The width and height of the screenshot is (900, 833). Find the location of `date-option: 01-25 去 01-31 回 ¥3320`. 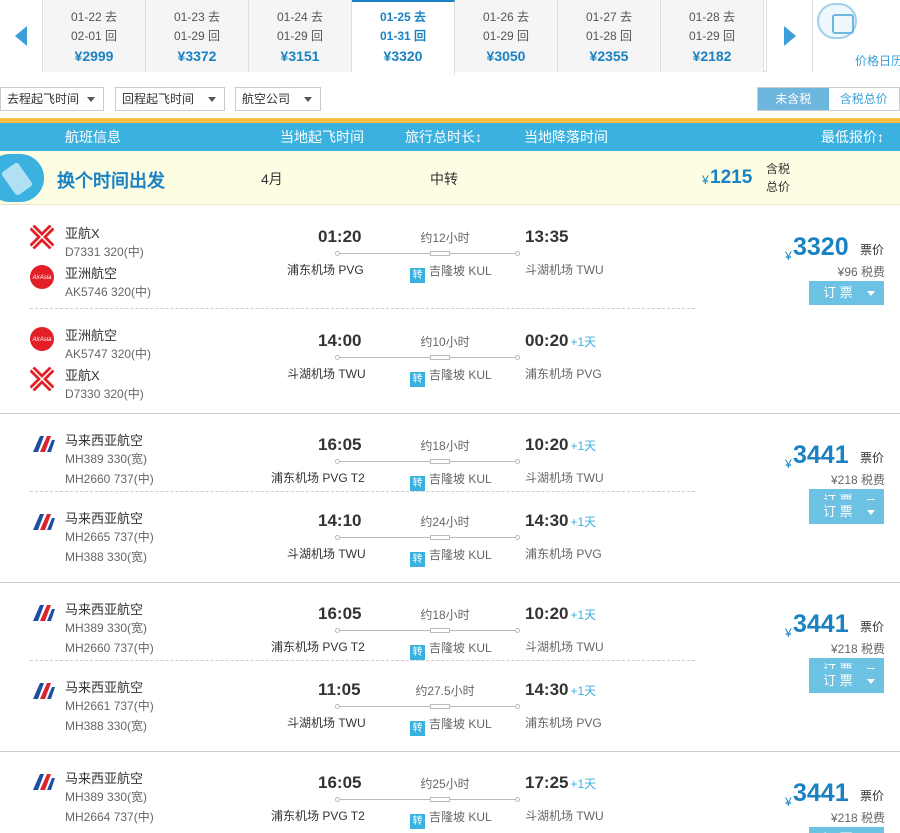

date-option: 01-25 去 01-31 回 ¥3320 is located at coordinates (403, 37).